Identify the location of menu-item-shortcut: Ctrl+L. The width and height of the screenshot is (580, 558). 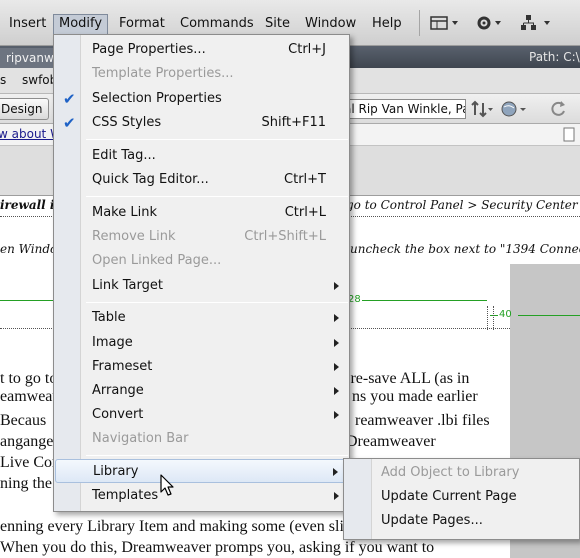
(305, 212).